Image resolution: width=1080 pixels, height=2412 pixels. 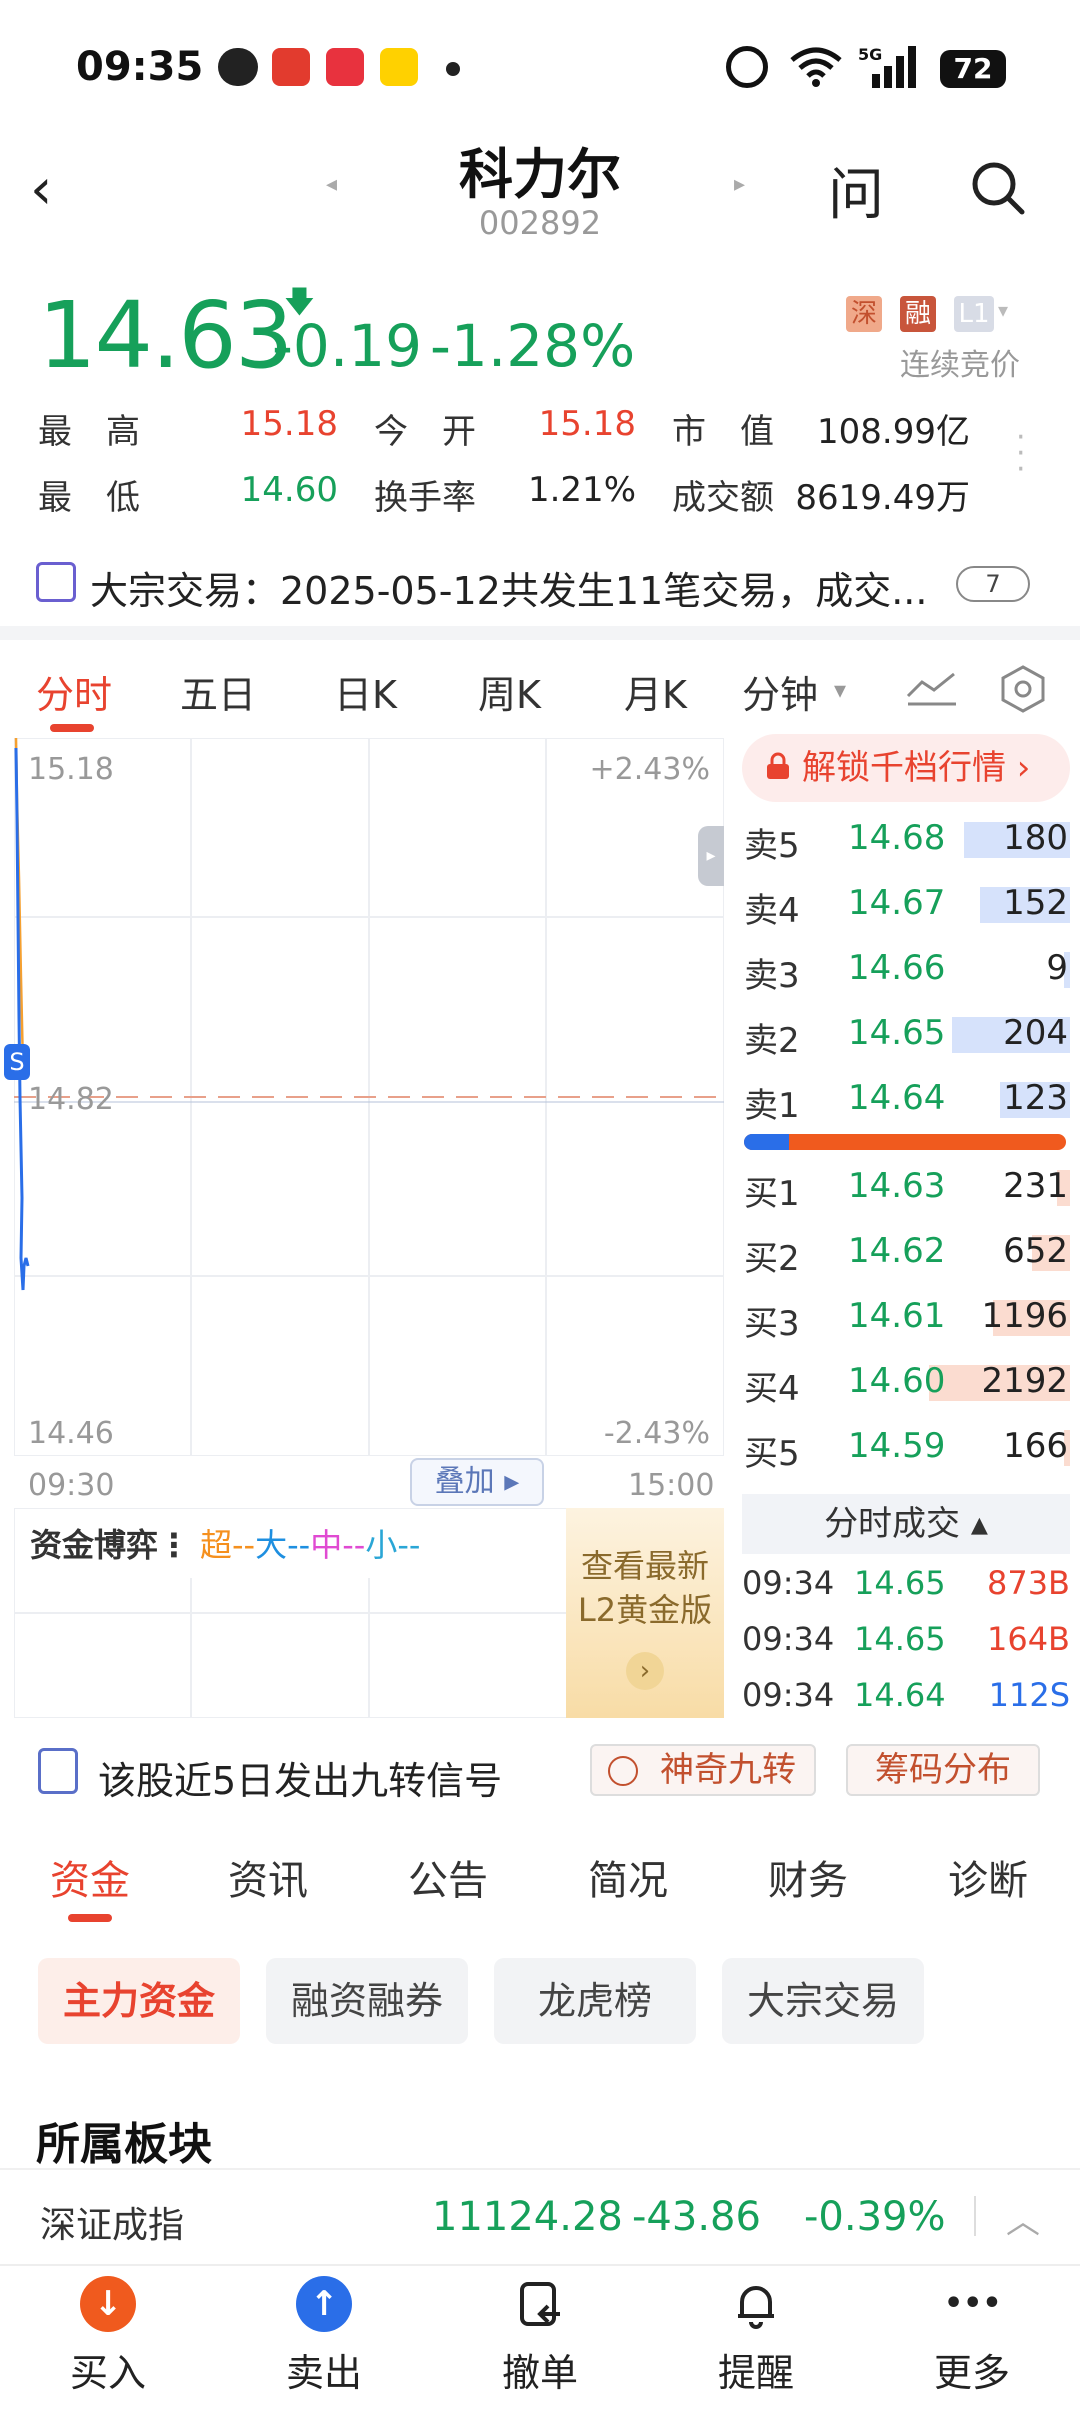 What do you see at coordinates (645, 1588) in the screenshot?
I see `l2-promo-text: 查看最新 L2黄金版` at bounding box center [645, 1588].